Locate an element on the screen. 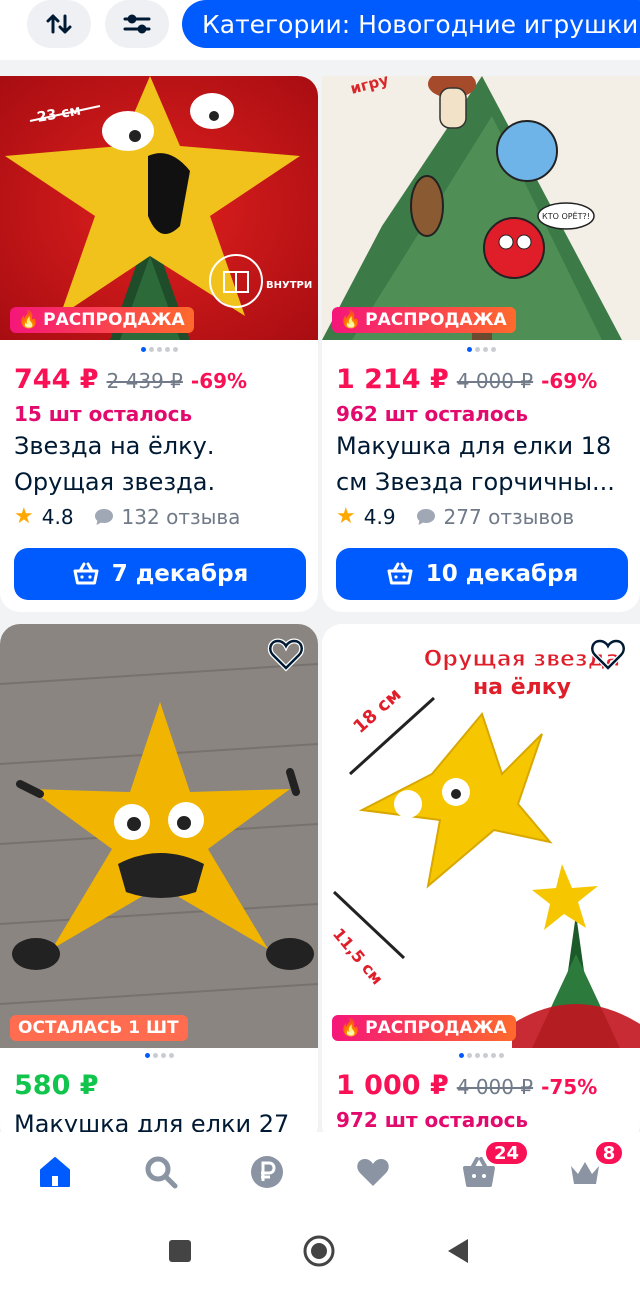  filter-button is located at coordinates (137, 24).